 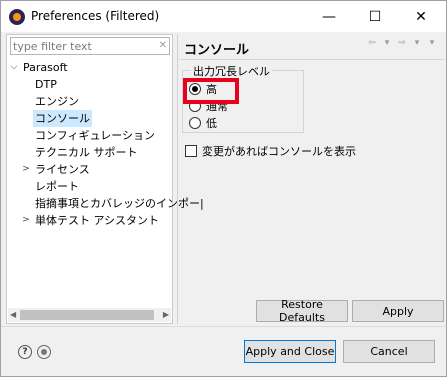 I want to click on tree-item-label: エンジン, so click(x=57, y=101).